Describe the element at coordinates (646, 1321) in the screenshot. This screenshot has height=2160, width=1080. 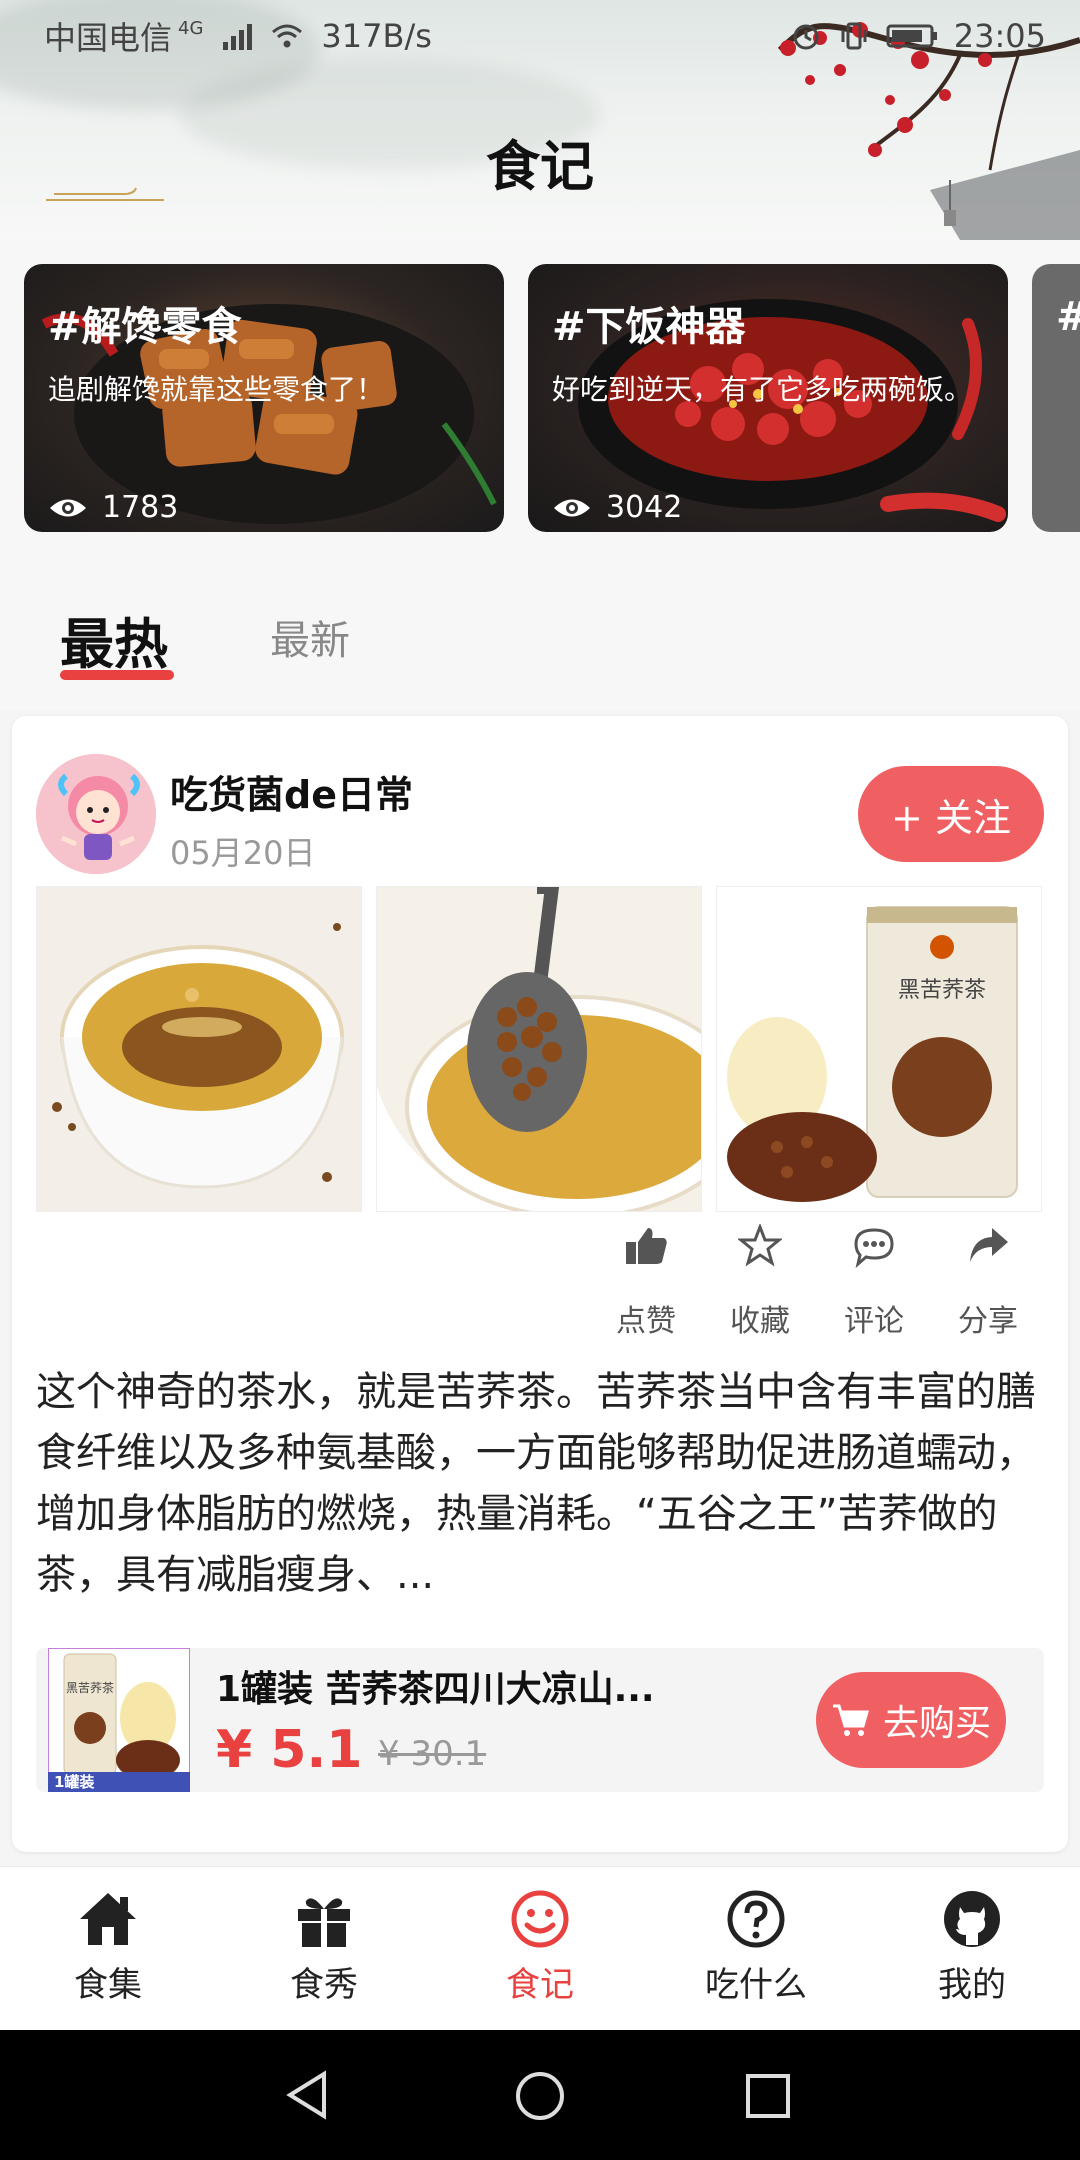
I see `like-label: 点赞` at that location.